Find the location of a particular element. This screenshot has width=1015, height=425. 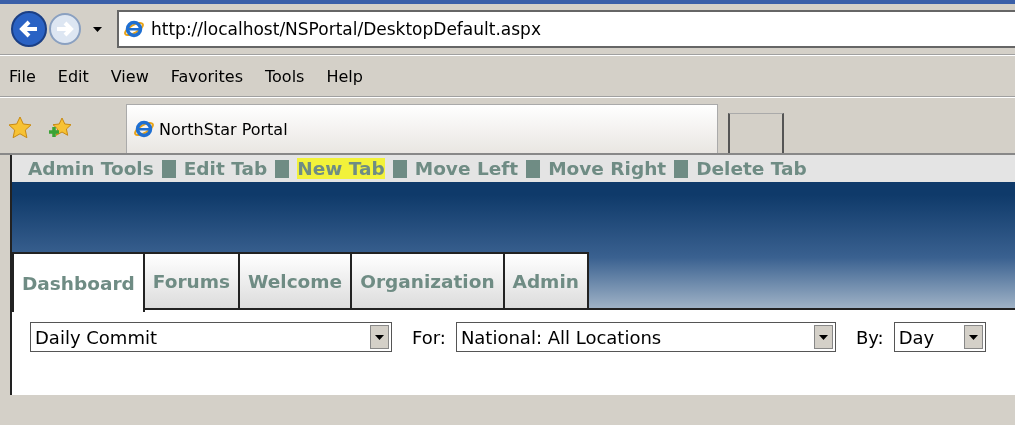

menu-item: Edit is located at coordinates (73, 76).